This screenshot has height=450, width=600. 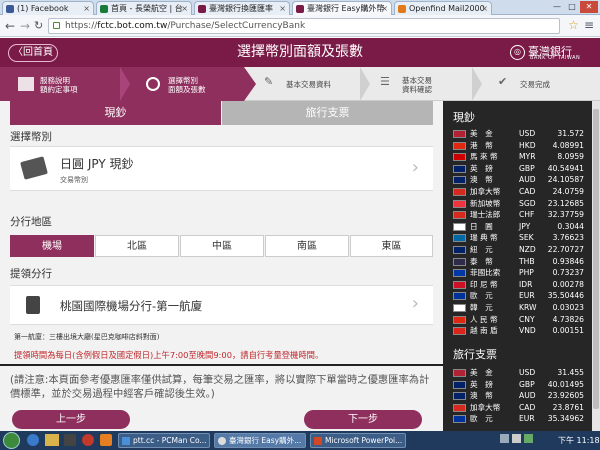 I want to click on currency-name: 菲國比索, so click(x=485, y=273).